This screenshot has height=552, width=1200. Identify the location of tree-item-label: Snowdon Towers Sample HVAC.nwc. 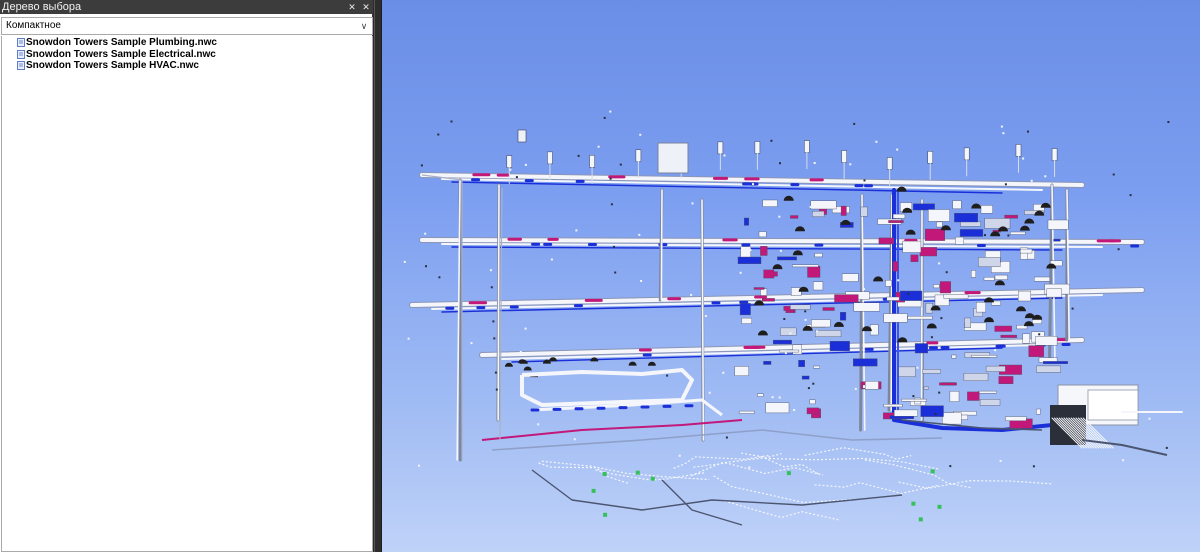
(112, 66).